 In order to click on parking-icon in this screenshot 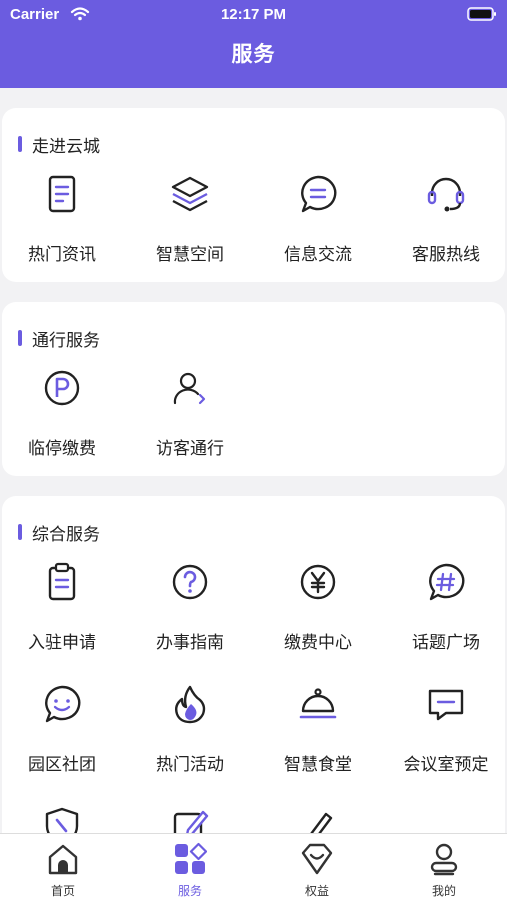, I will do `click(62, 388)`.